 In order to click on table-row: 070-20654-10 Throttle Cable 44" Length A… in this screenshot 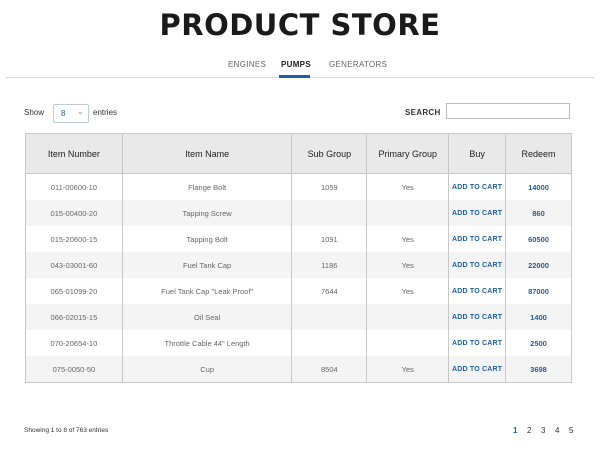, I will do `click(298, 343)`.